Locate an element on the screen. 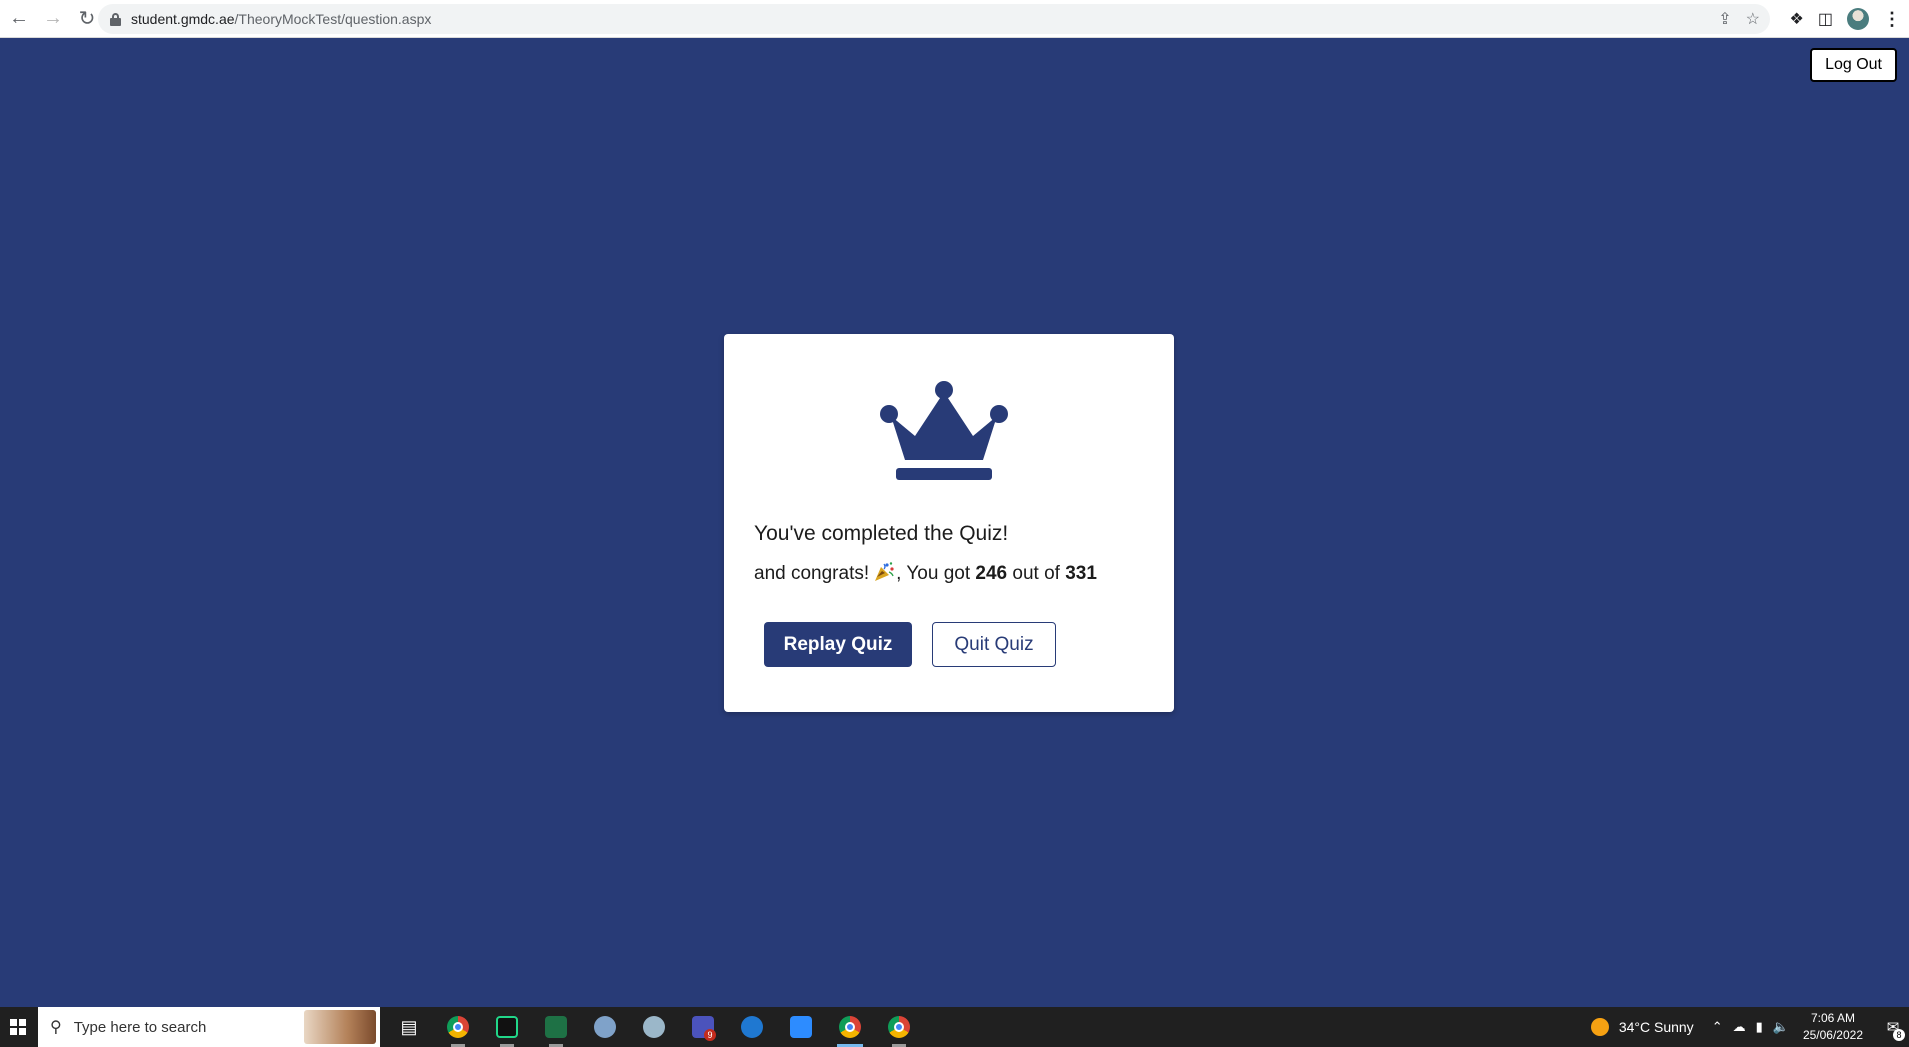  lock-icon is located at coordinates (115, 19).